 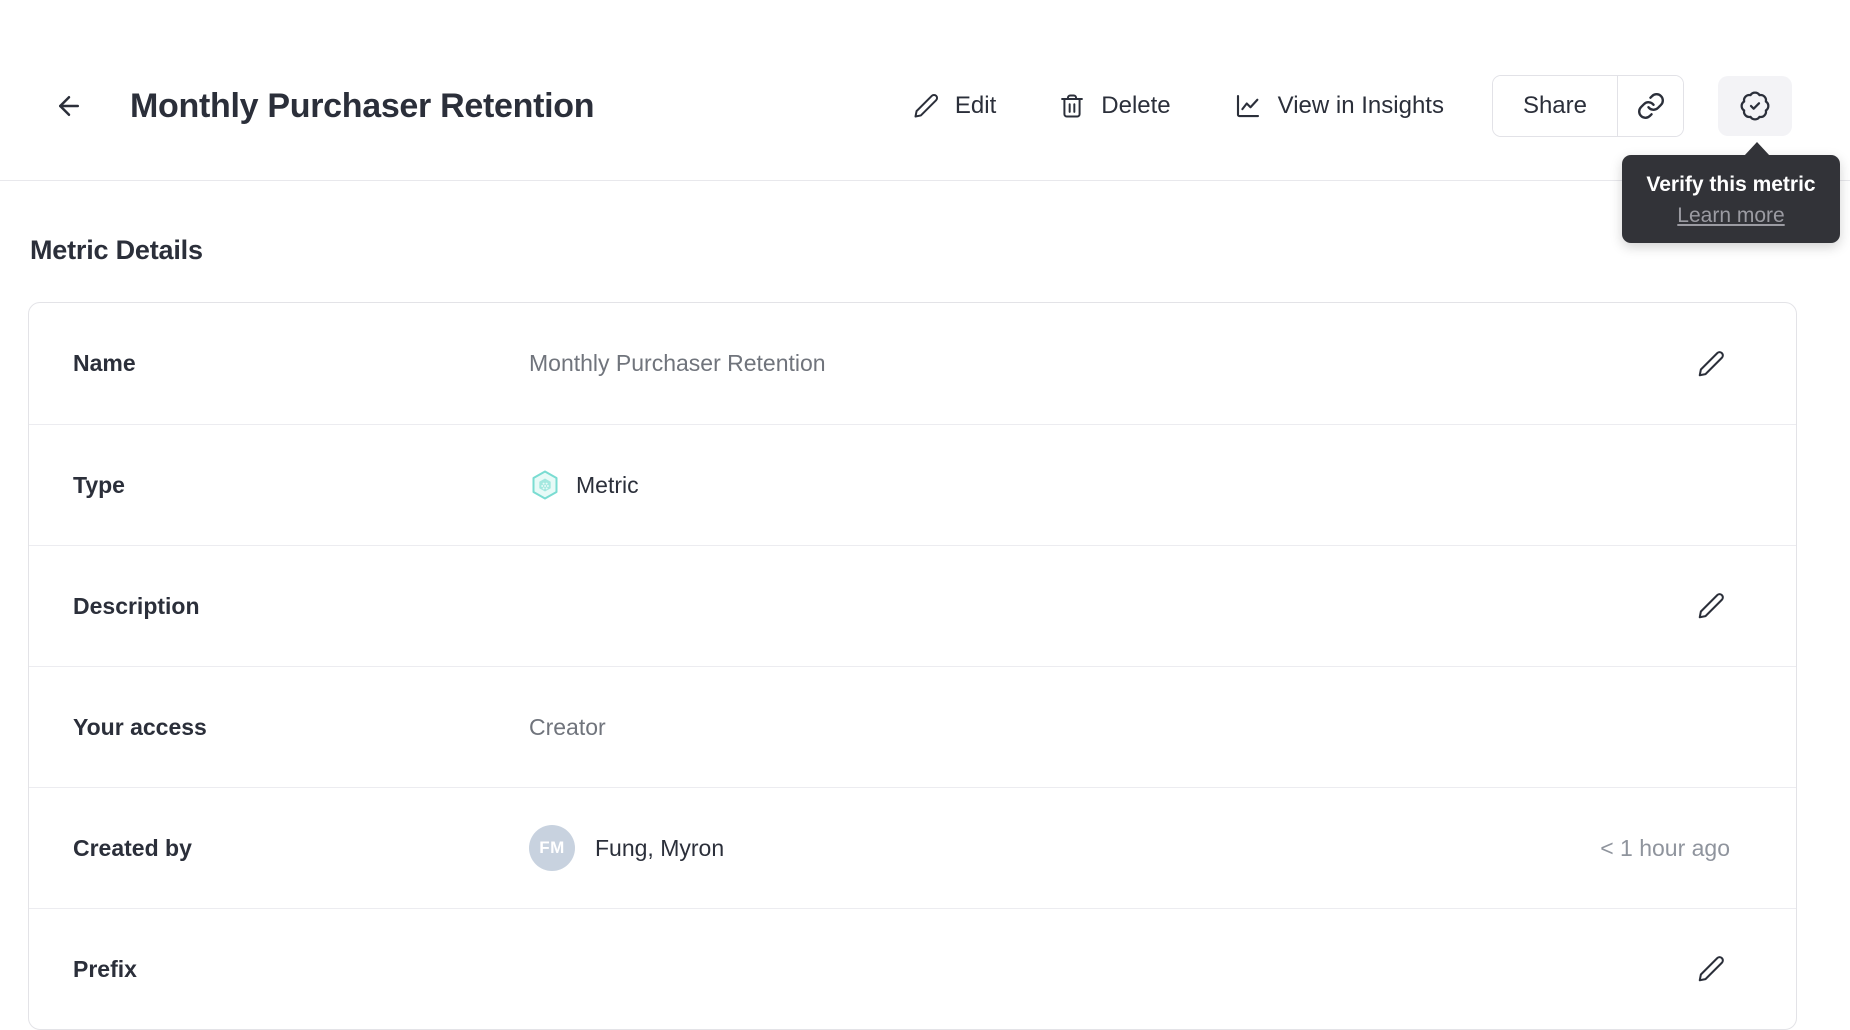 I want to click on avatar: FM, so click(x=552, y=848).